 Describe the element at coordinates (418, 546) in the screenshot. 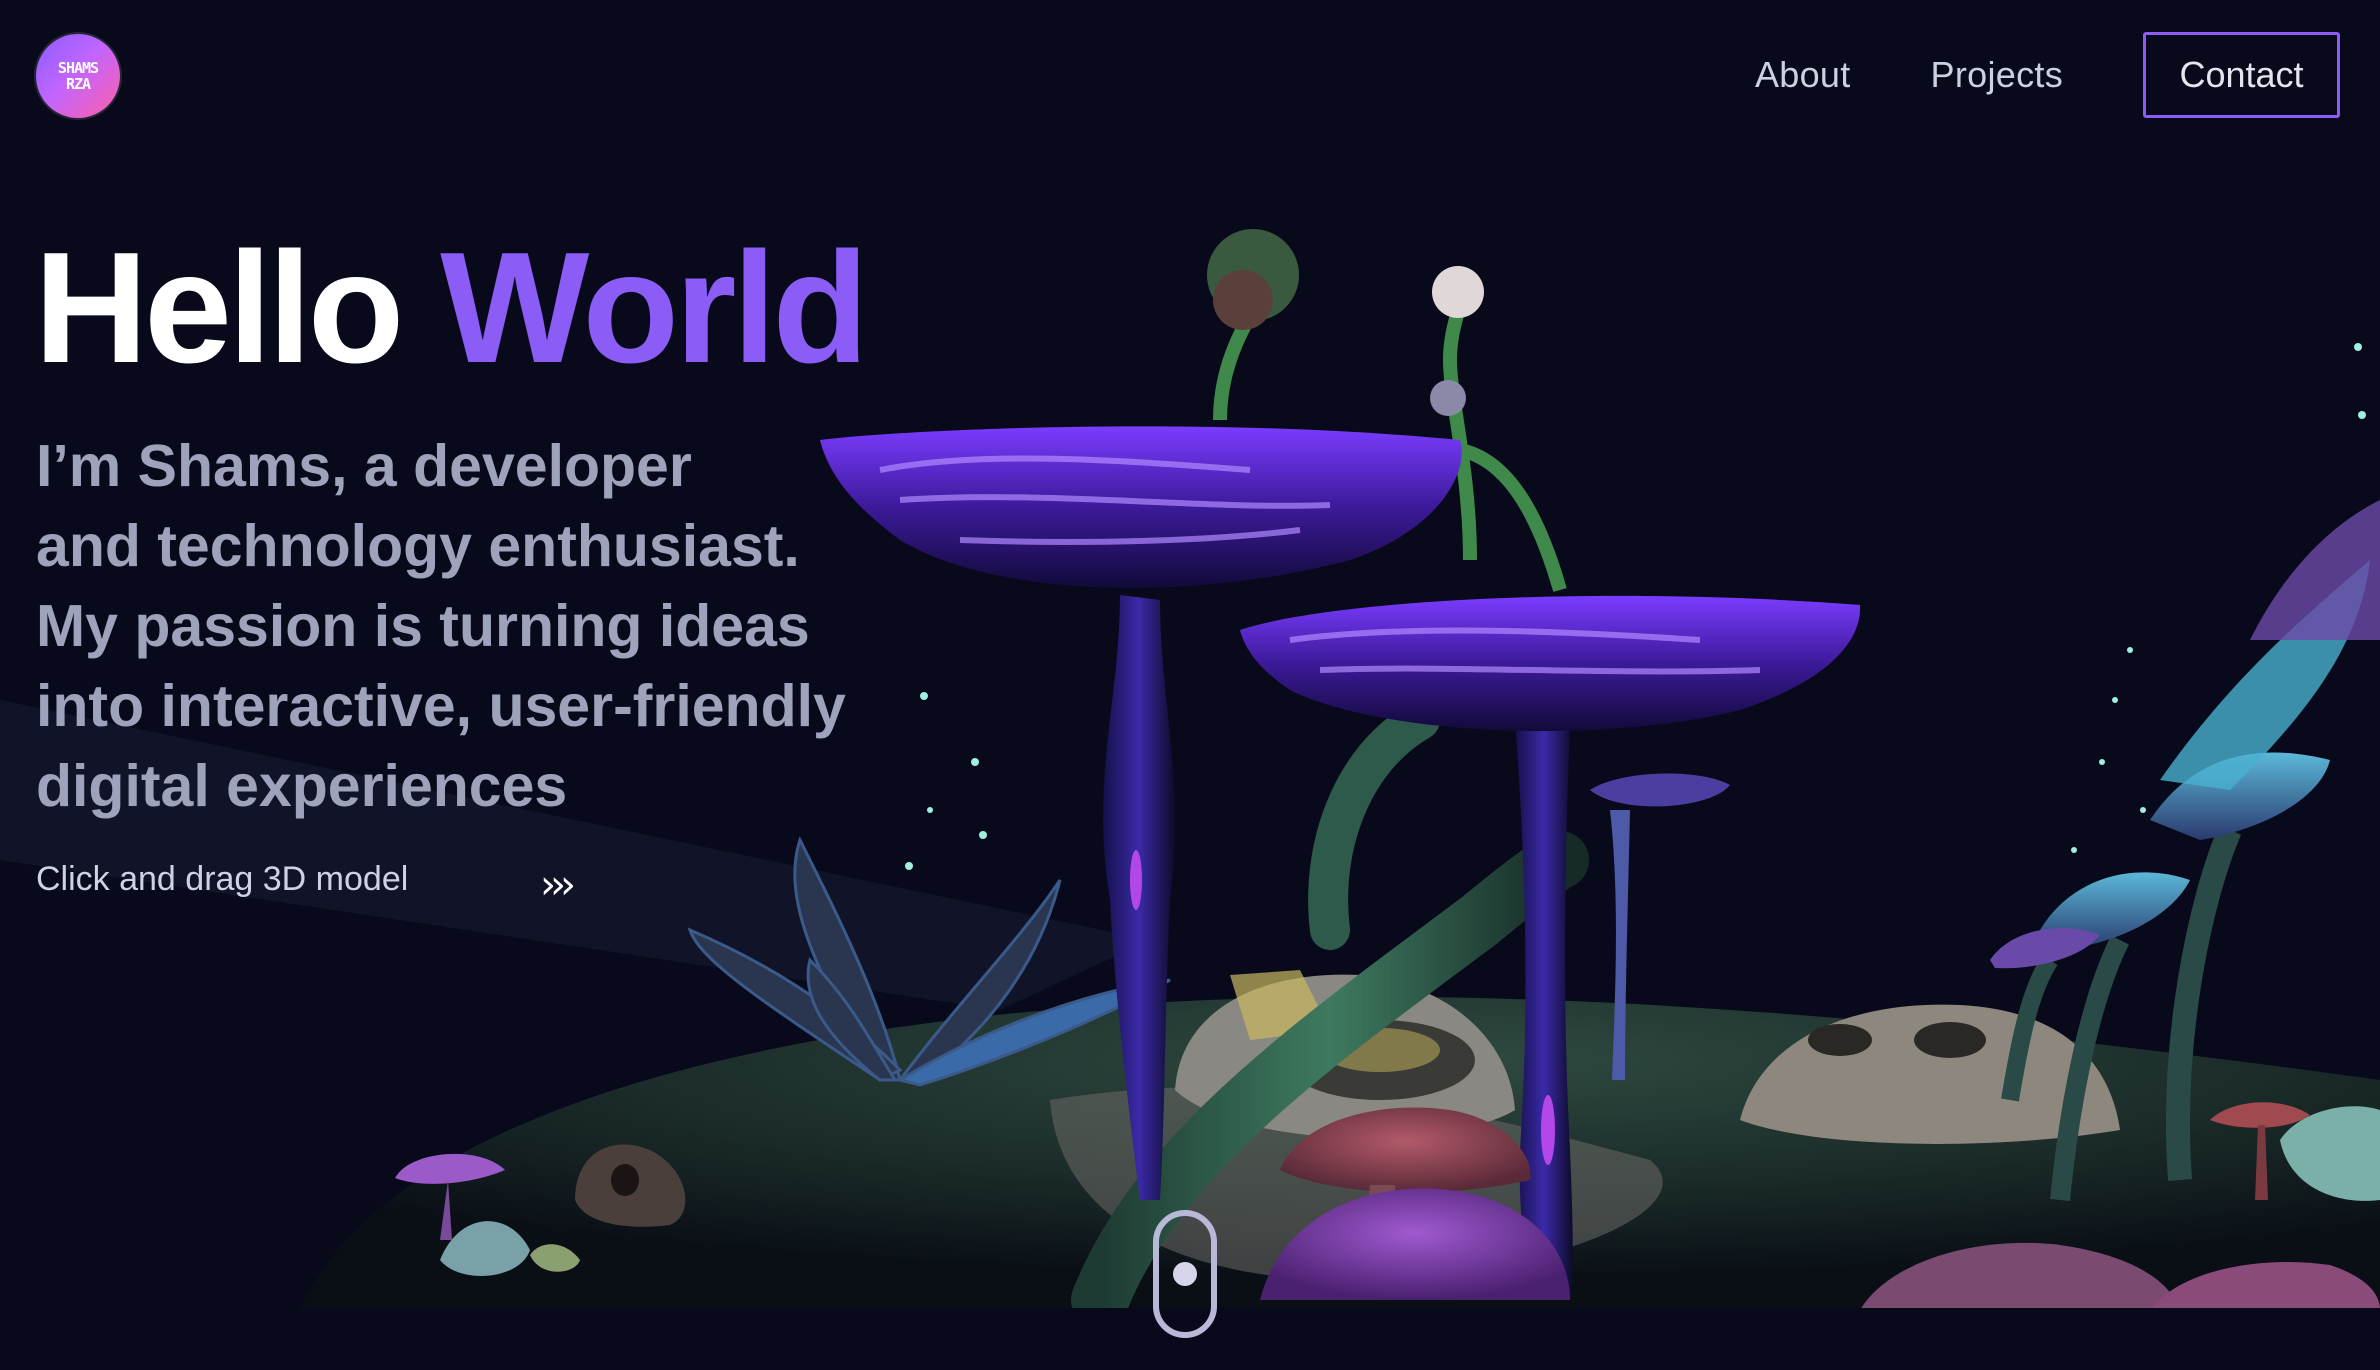

I see `hero-description-line: and technology enthusiast.` at that location.